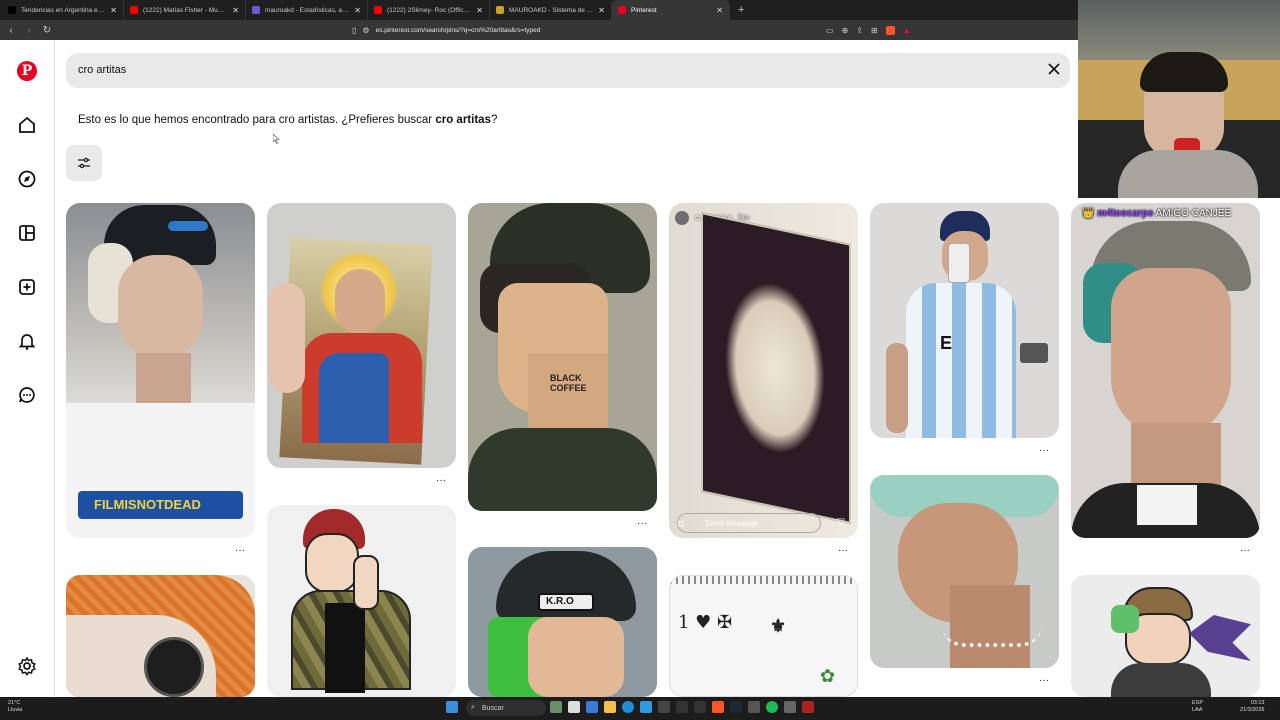 The image size is (1280, 720). Describe the element at coordinates (354, 30) in the screenshot. I see `bookmark-icon: ▯` at that location.